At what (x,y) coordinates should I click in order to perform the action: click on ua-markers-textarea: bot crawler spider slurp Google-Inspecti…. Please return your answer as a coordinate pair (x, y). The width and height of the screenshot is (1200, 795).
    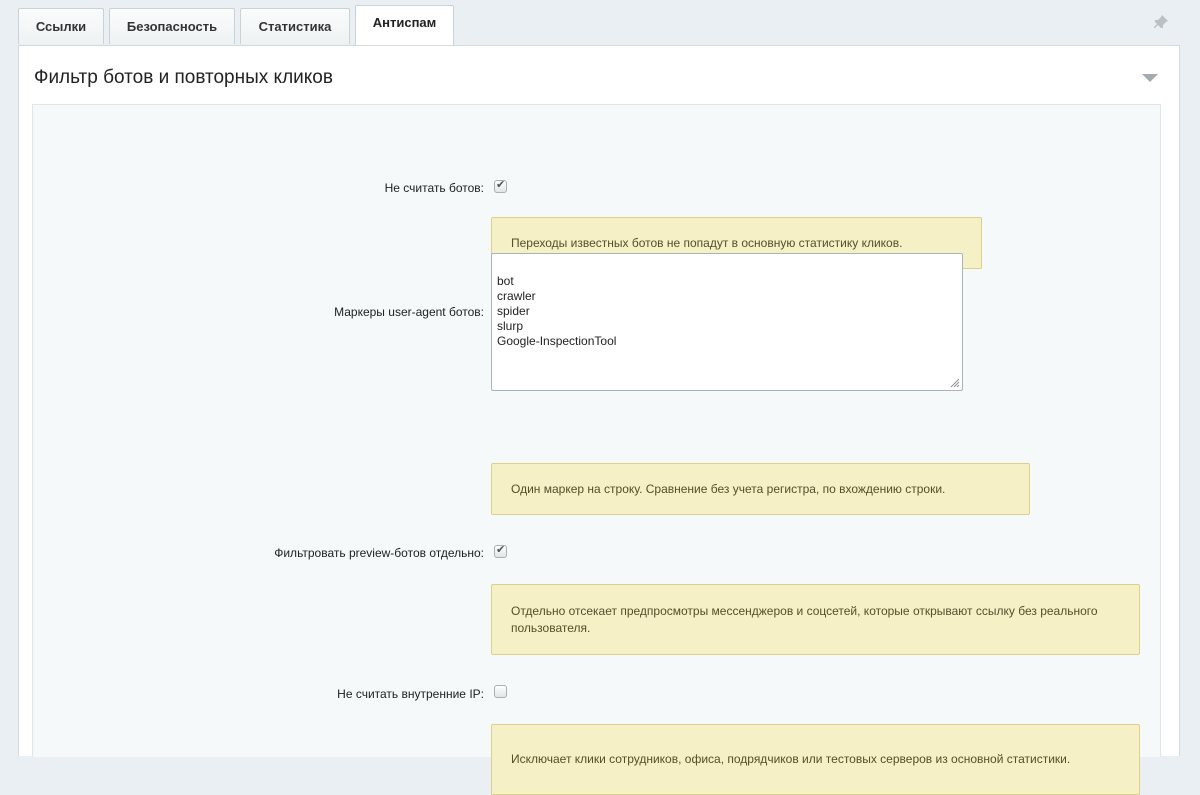
    Looking at the image, I should click on (727, 322).